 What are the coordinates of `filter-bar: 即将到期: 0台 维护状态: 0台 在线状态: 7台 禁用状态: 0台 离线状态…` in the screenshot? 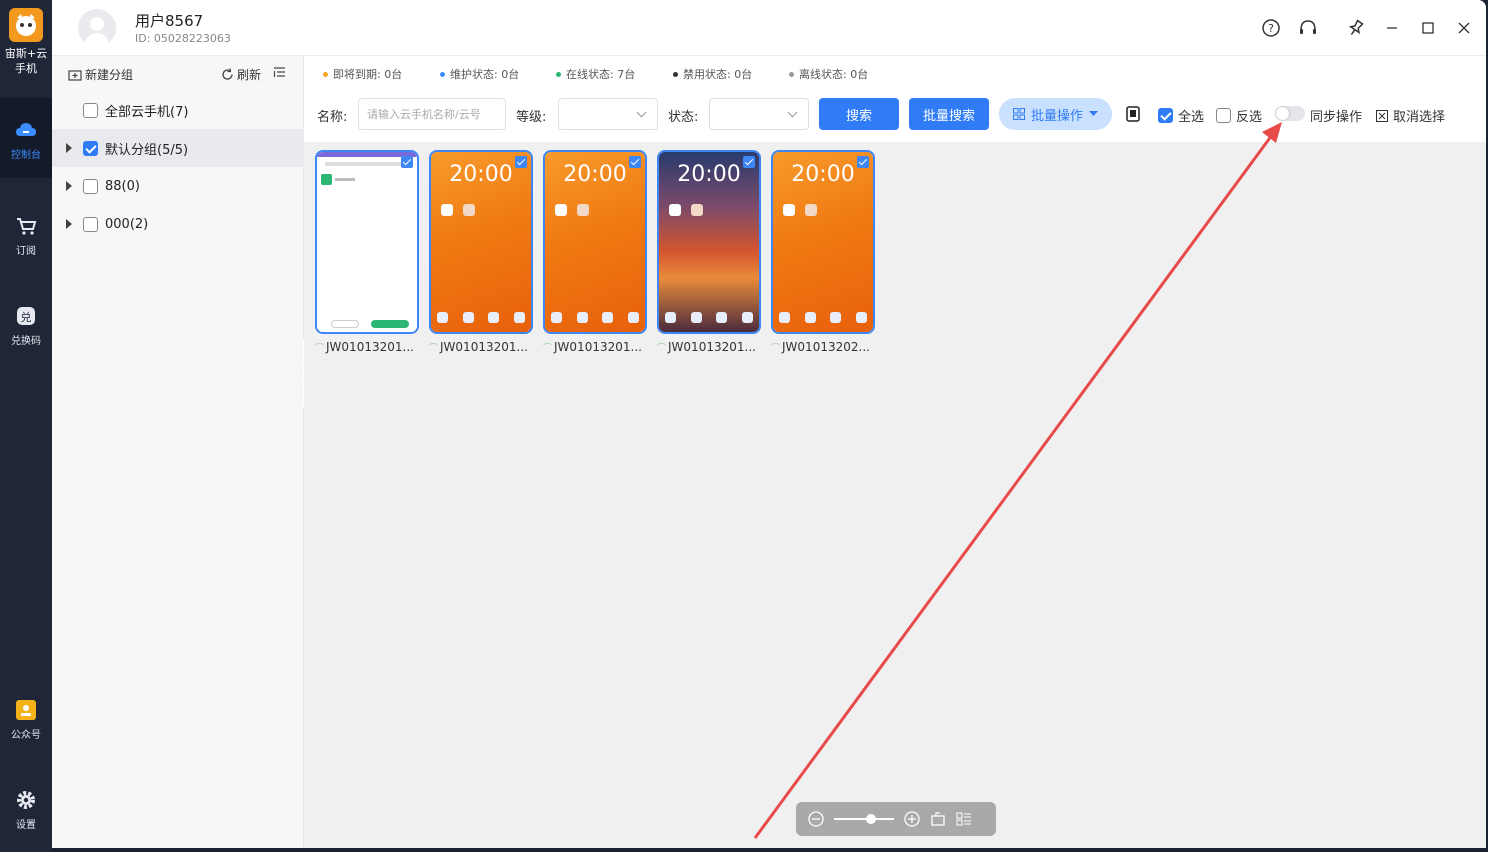 It's located at (895, 99).